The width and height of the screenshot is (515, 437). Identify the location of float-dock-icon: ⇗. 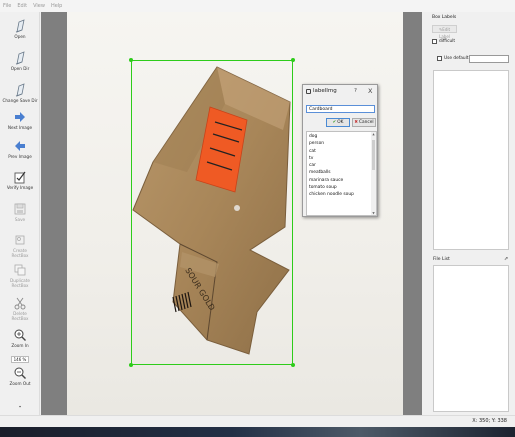
(506, 259).